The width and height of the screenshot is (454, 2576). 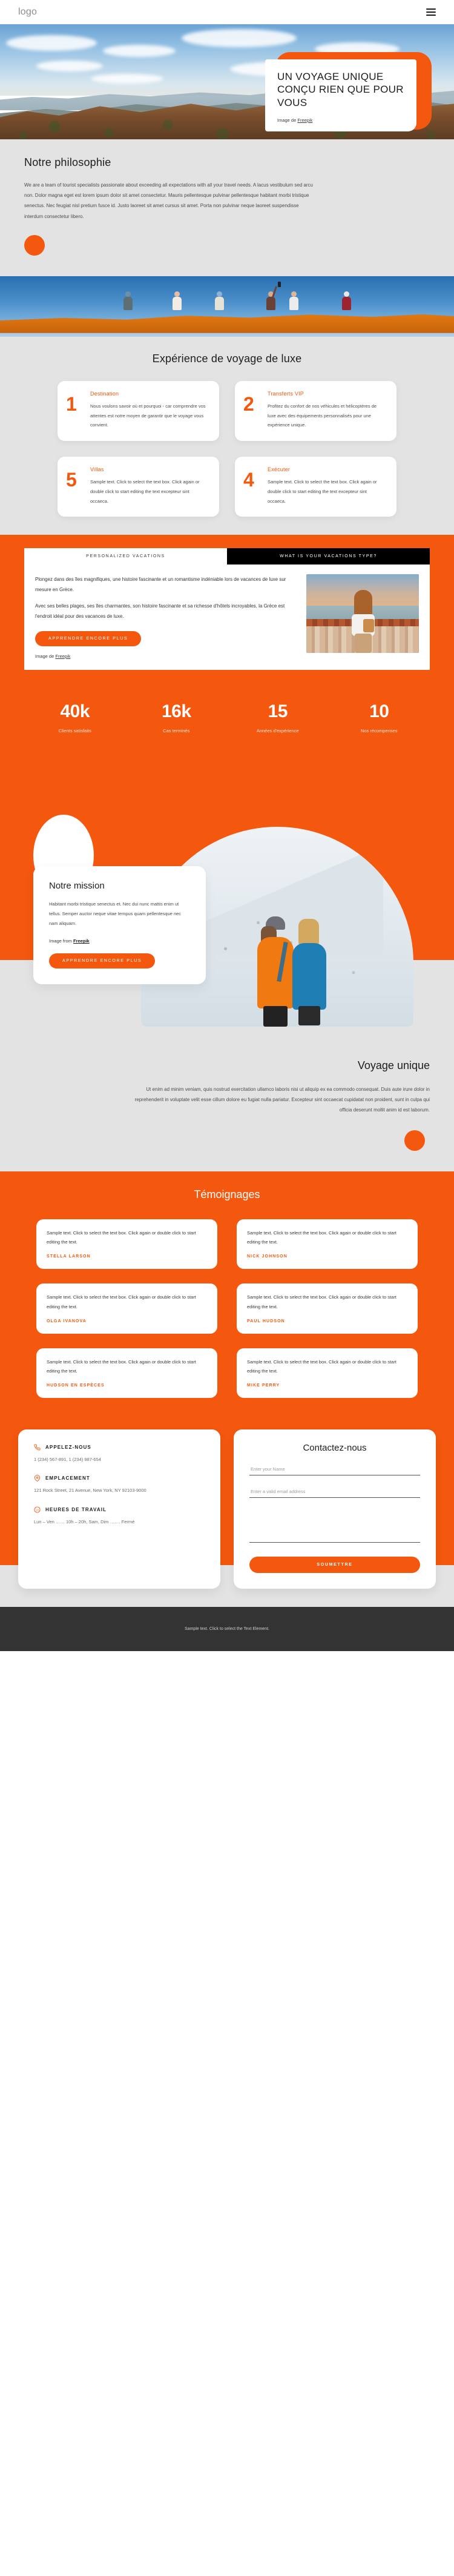 I want to click on stat-value: 40k, so click(x=75, y=711).